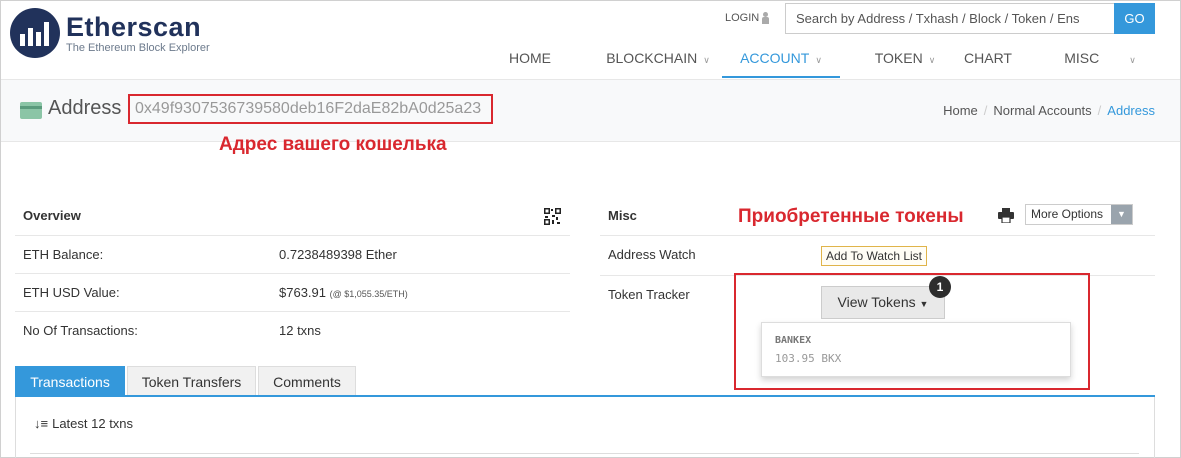 The width and height of the screenshot is (1181, 458). What do you see at coordinates (924, 304) in the screenshot?
I see `caret-down-icon: ▼` at bounding box center [924, 304].